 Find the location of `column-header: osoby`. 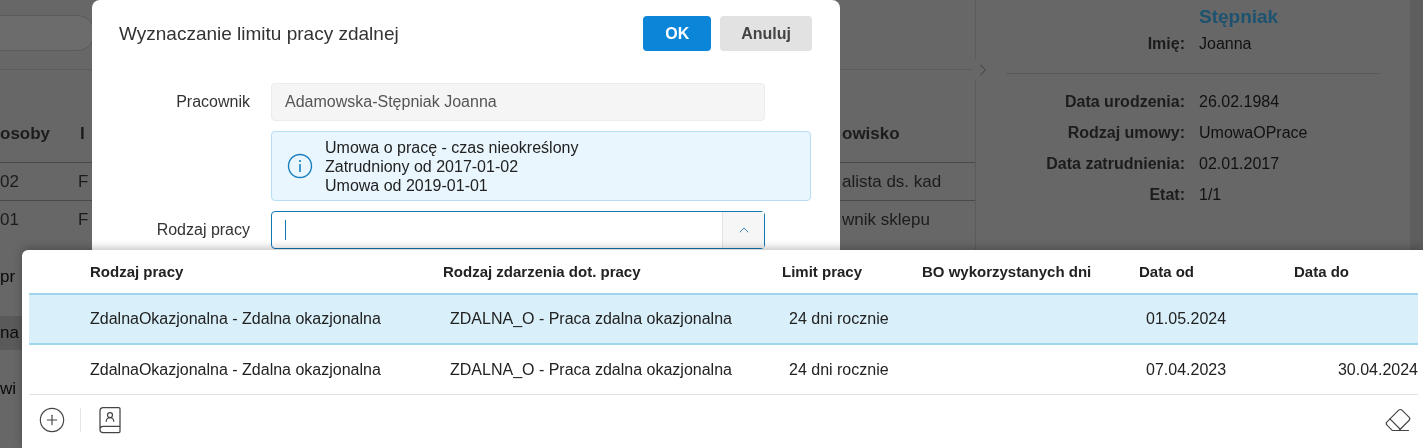

column-header: osoby is located at coordinates (26, 134).